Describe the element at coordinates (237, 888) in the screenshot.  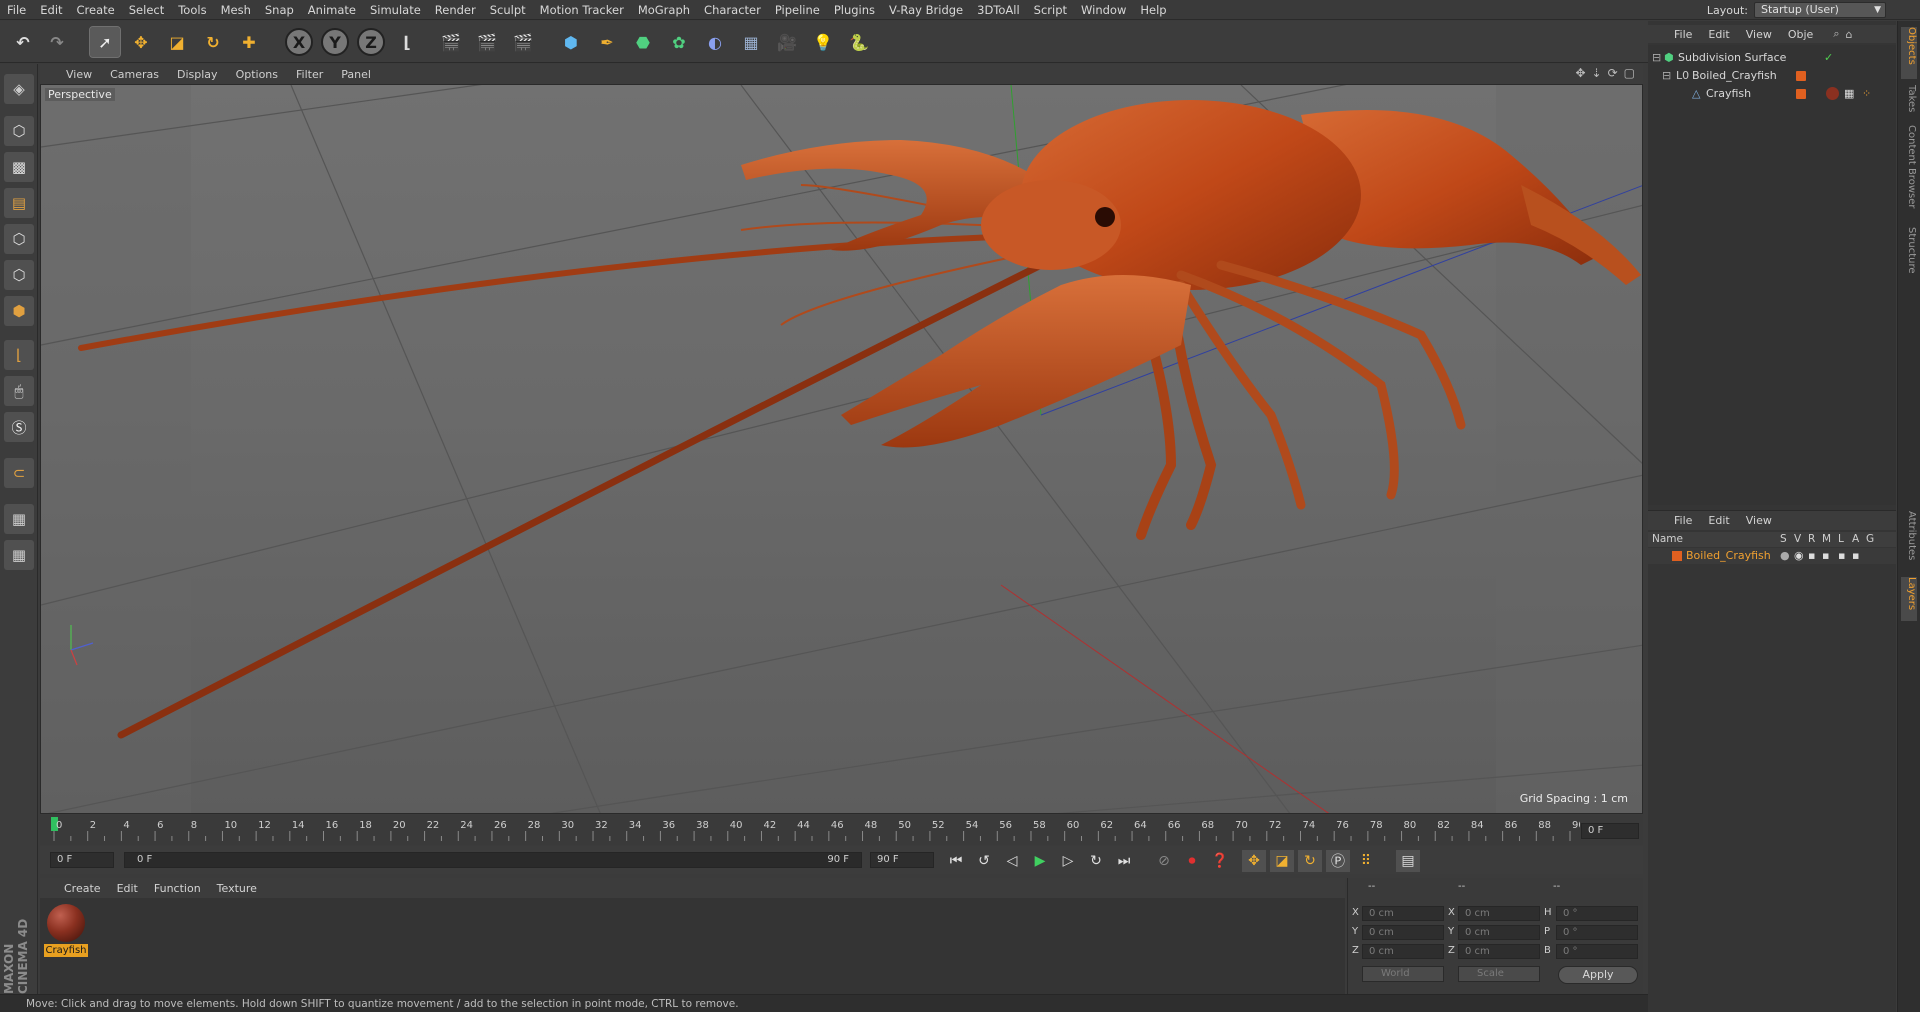
I see `material-menu-texture: Texture` at that location.